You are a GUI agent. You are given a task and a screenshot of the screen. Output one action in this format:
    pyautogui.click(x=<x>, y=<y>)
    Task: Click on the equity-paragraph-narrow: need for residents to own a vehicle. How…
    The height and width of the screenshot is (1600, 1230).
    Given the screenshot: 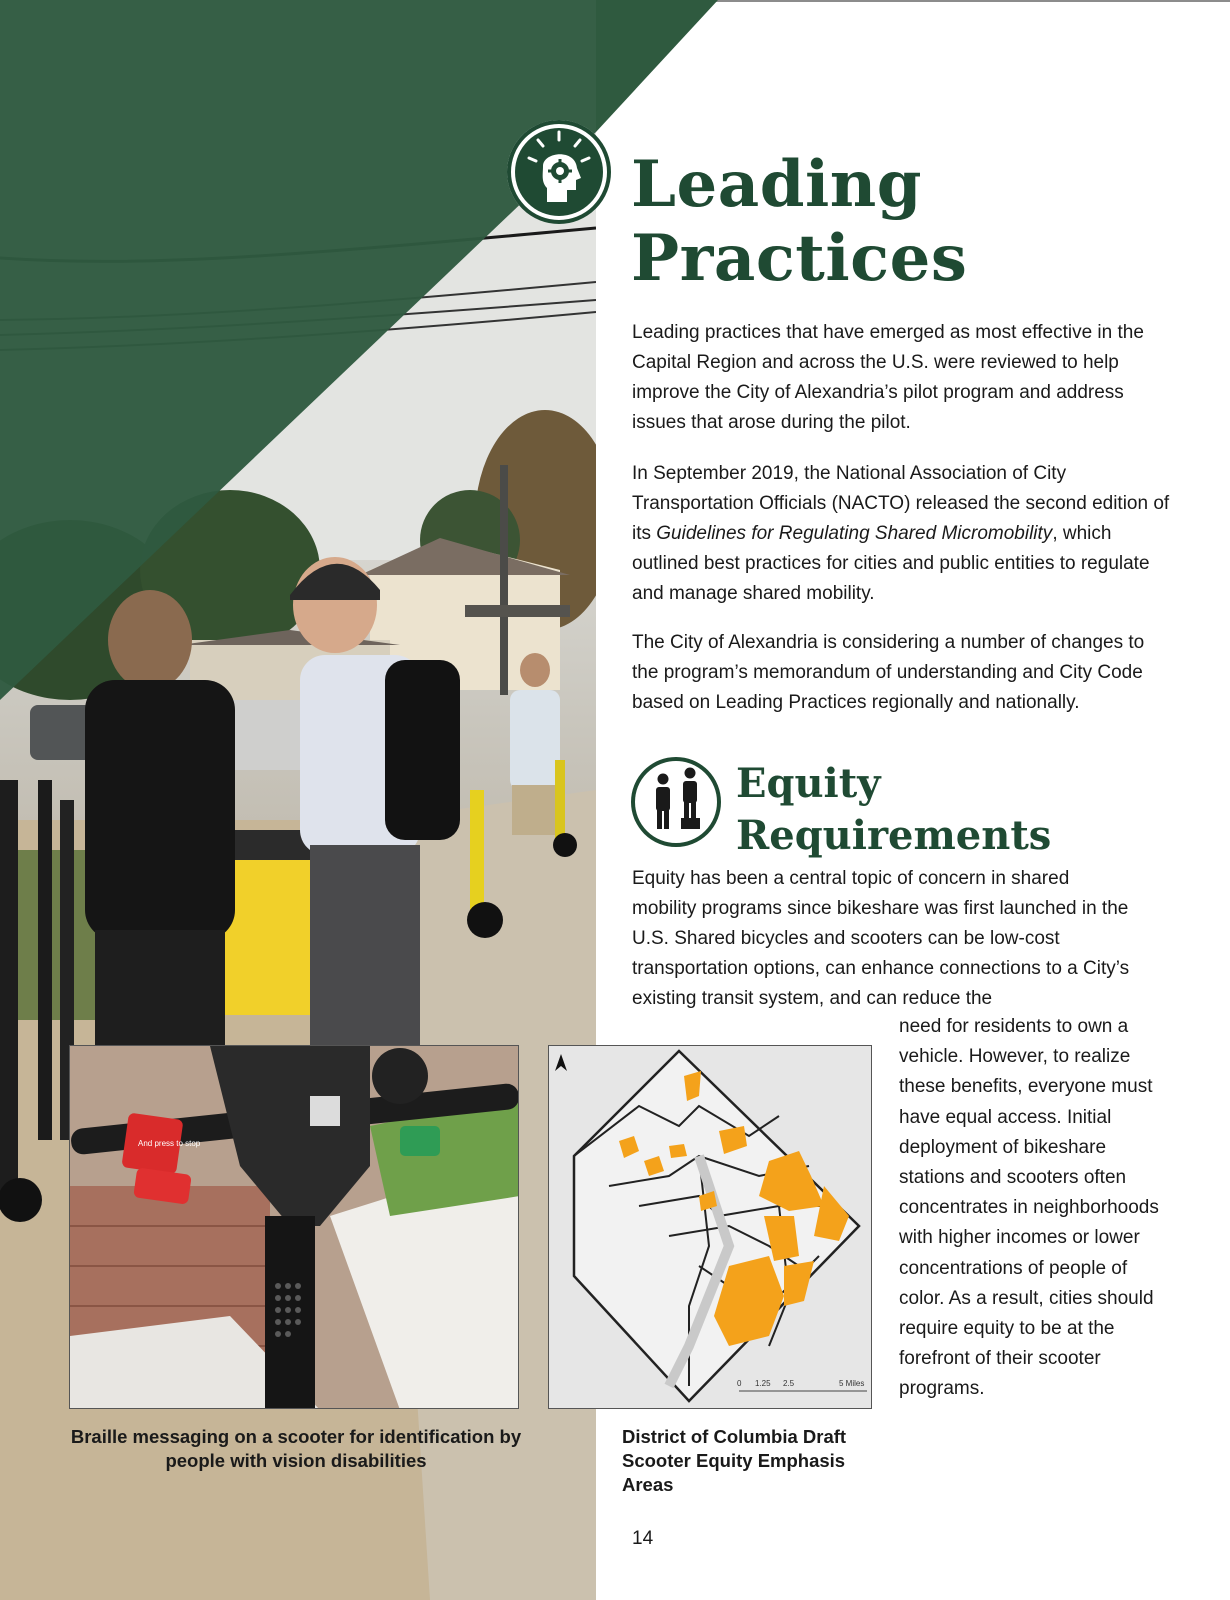 What is the action you would take?
    pyautogui.click(x=1029, y=1208)
    